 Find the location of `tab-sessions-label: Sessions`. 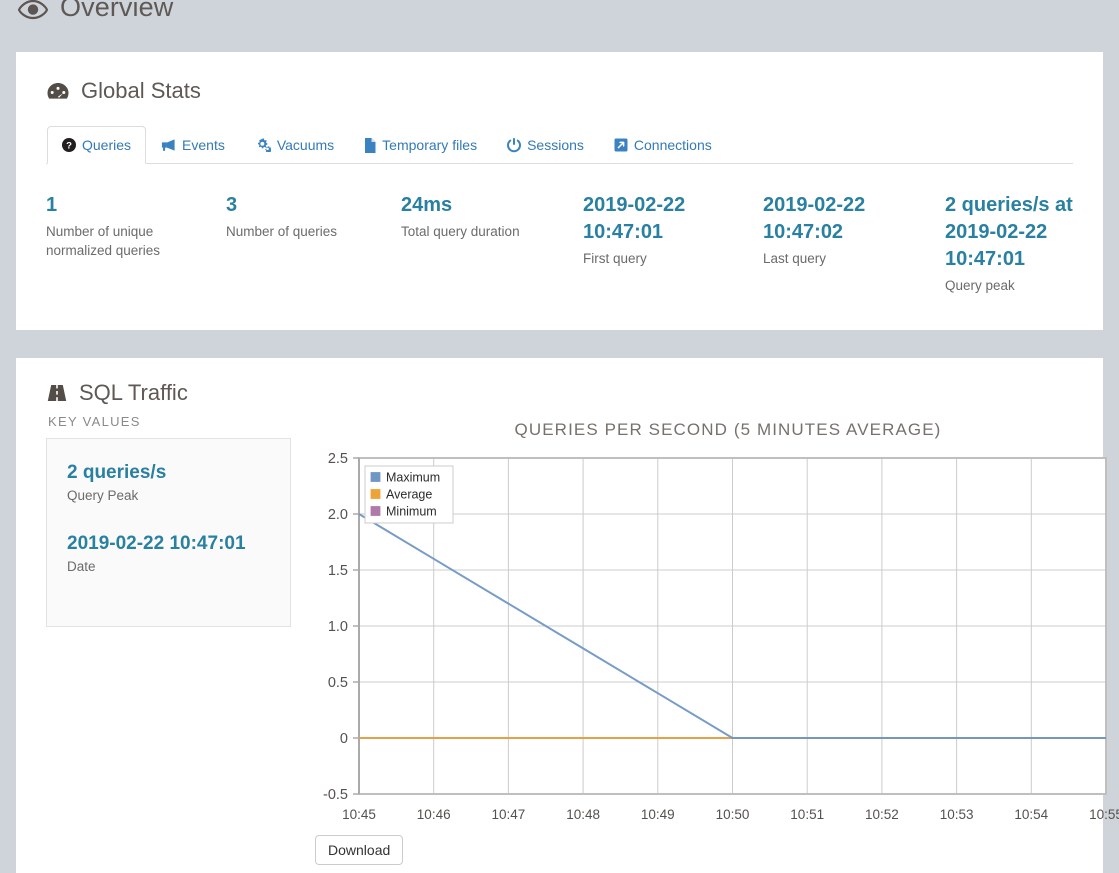

tab-sessions-label: Sessions is located at coordinates (555, 145).